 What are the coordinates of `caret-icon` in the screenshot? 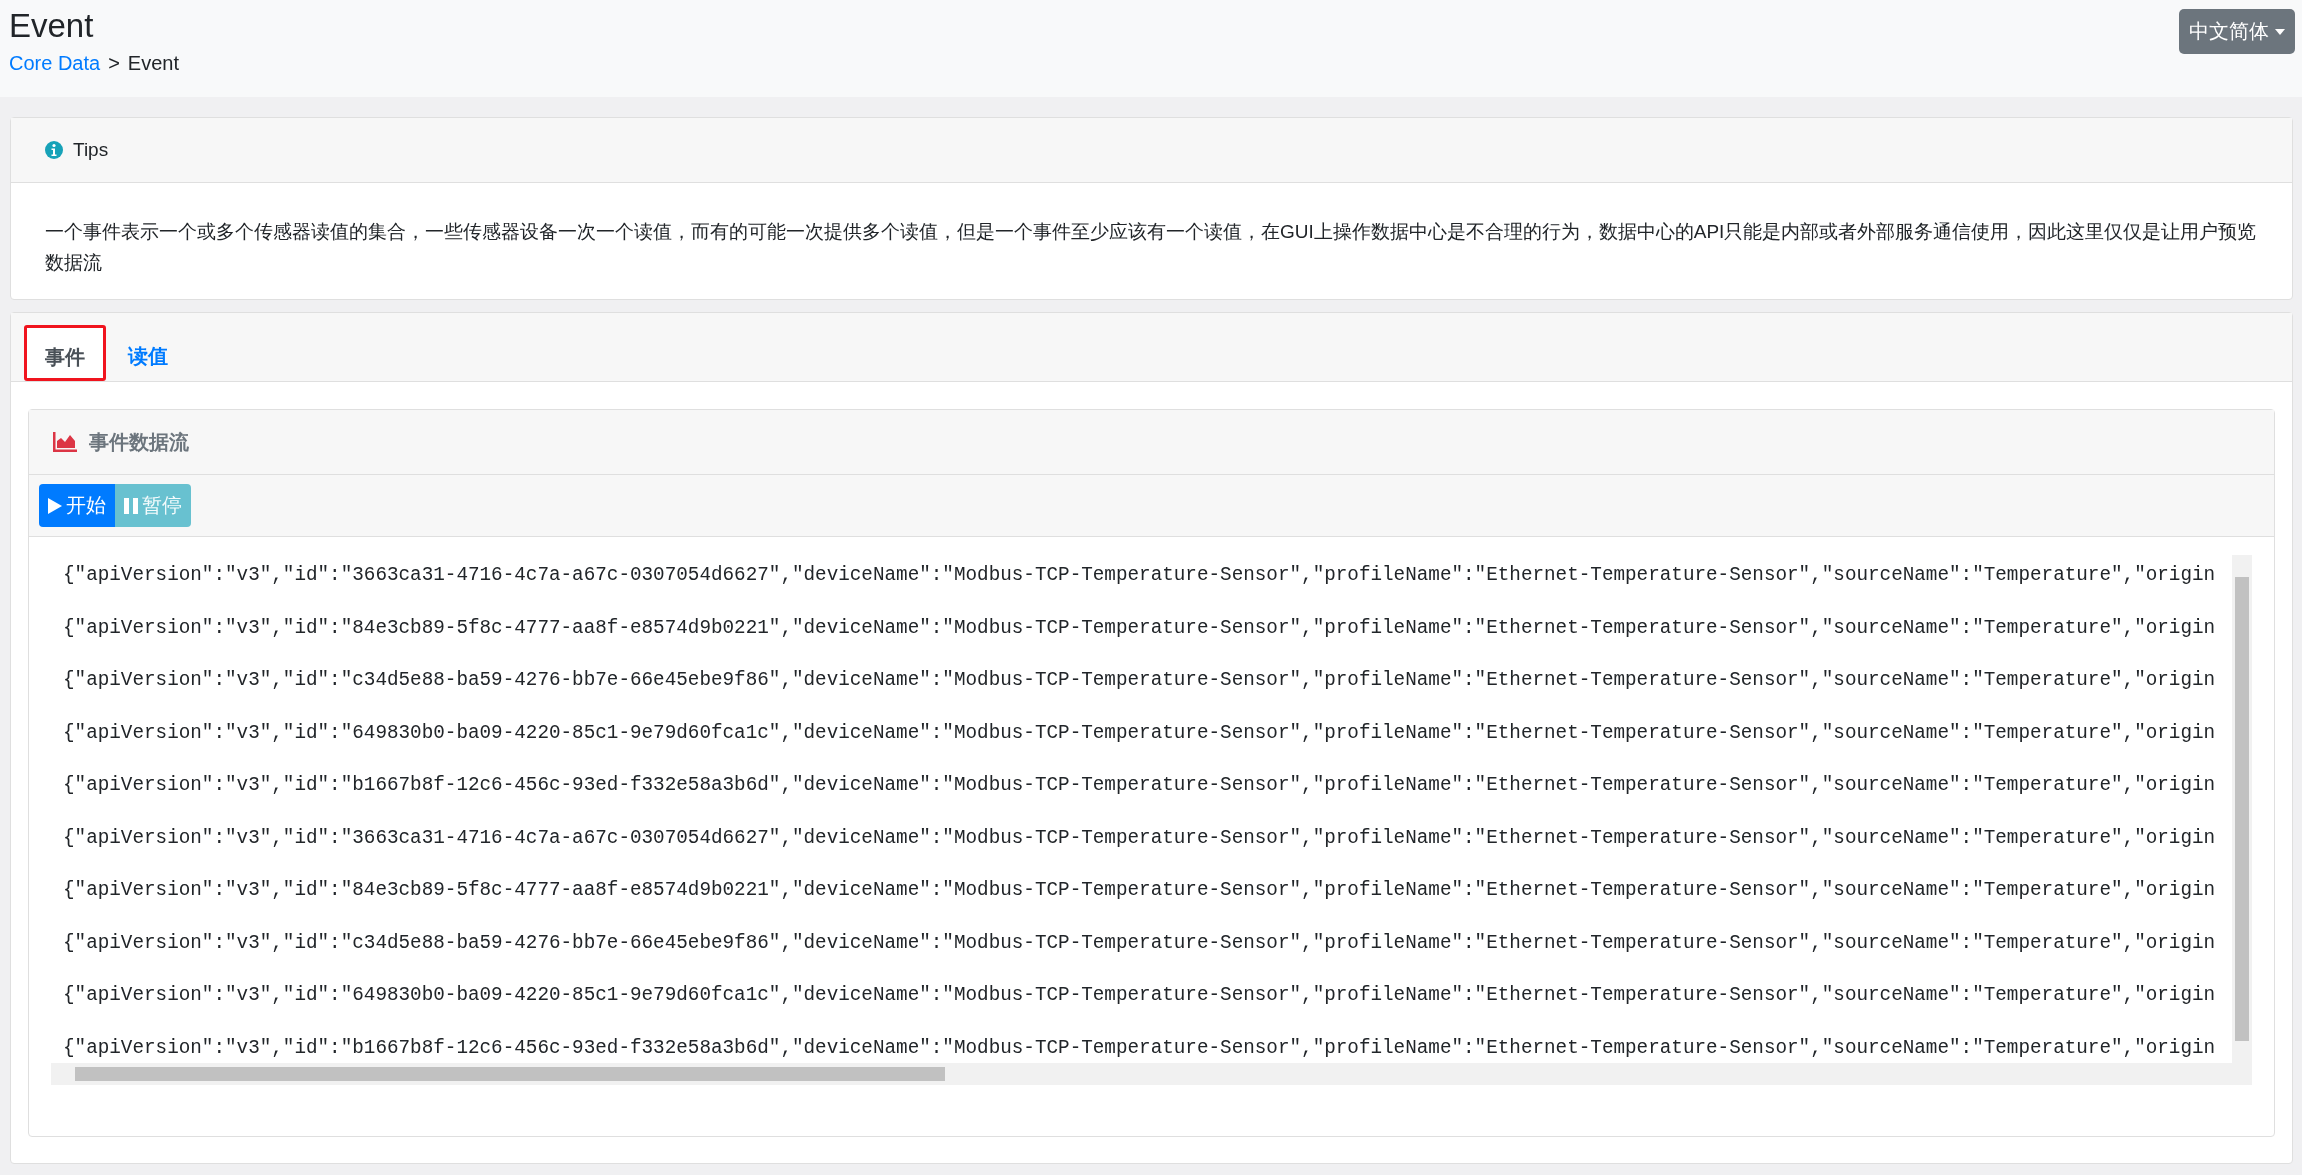 It's located at (2280, 31).